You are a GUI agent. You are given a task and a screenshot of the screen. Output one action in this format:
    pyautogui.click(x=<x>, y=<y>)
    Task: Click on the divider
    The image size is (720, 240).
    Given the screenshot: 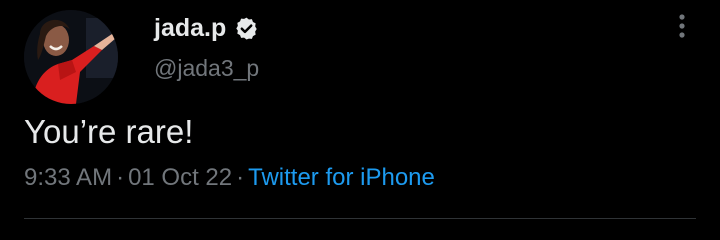 What is the action you would take?
    pyautogui.click(x=360, y=218)
    